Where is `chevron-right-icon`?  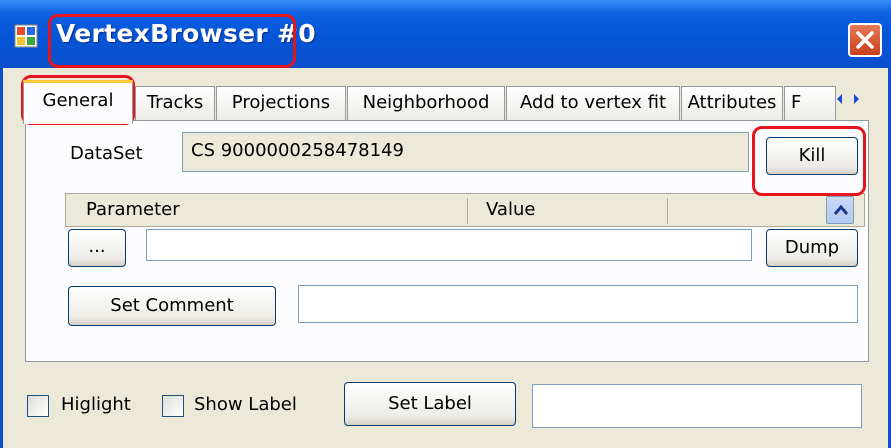
chevron-right-icon is located at coordinates (856, 99).